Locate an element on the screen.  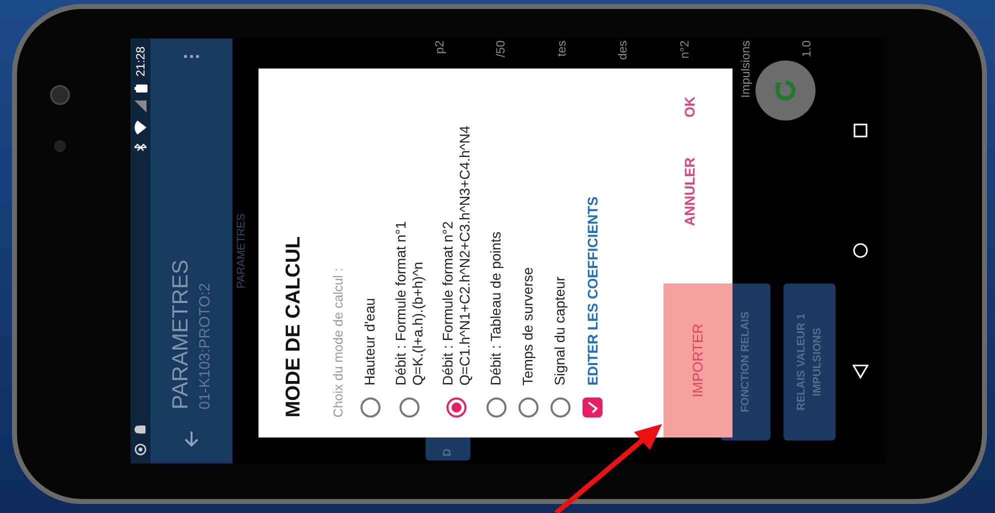
dialog-title: MODE DE CALCUL is located at coordinates (293, 325).